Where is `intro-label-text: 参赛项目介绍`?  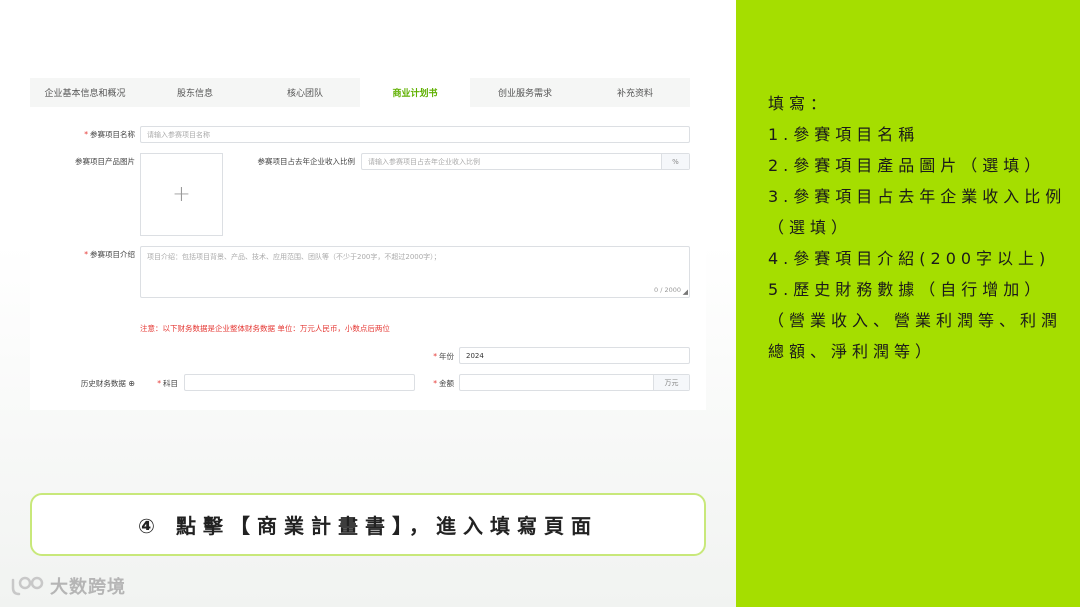
intro-label-text: 参赛项目介绍 is located at coordinates (112, 254).